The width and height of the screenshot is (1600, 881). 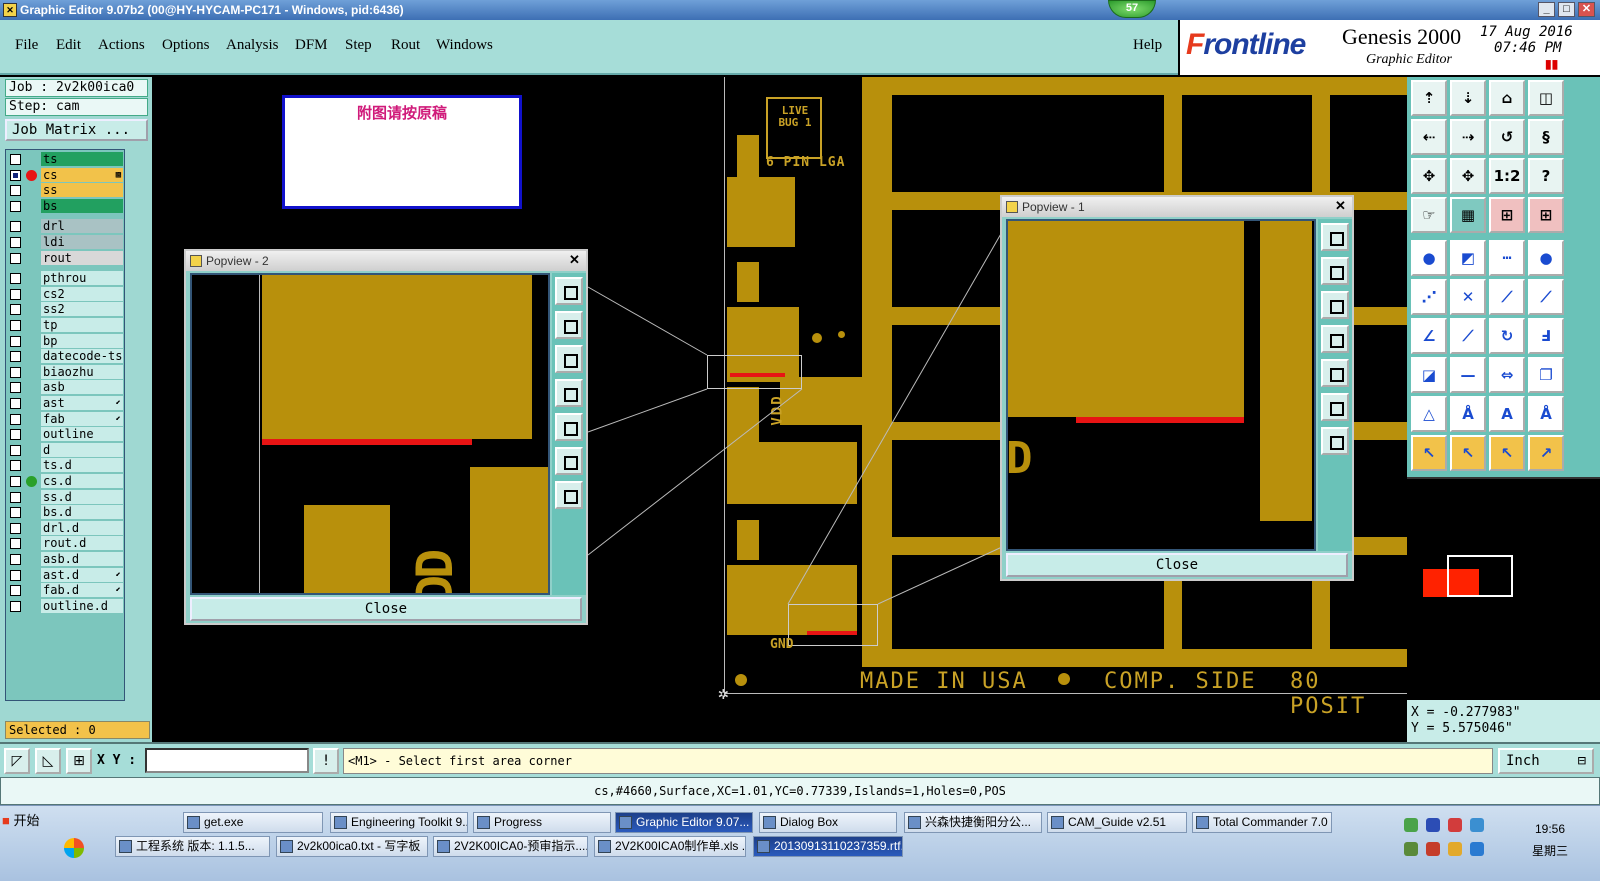 I want to click on pan-up-icon: ⇡, so click(x=1429, y=98).